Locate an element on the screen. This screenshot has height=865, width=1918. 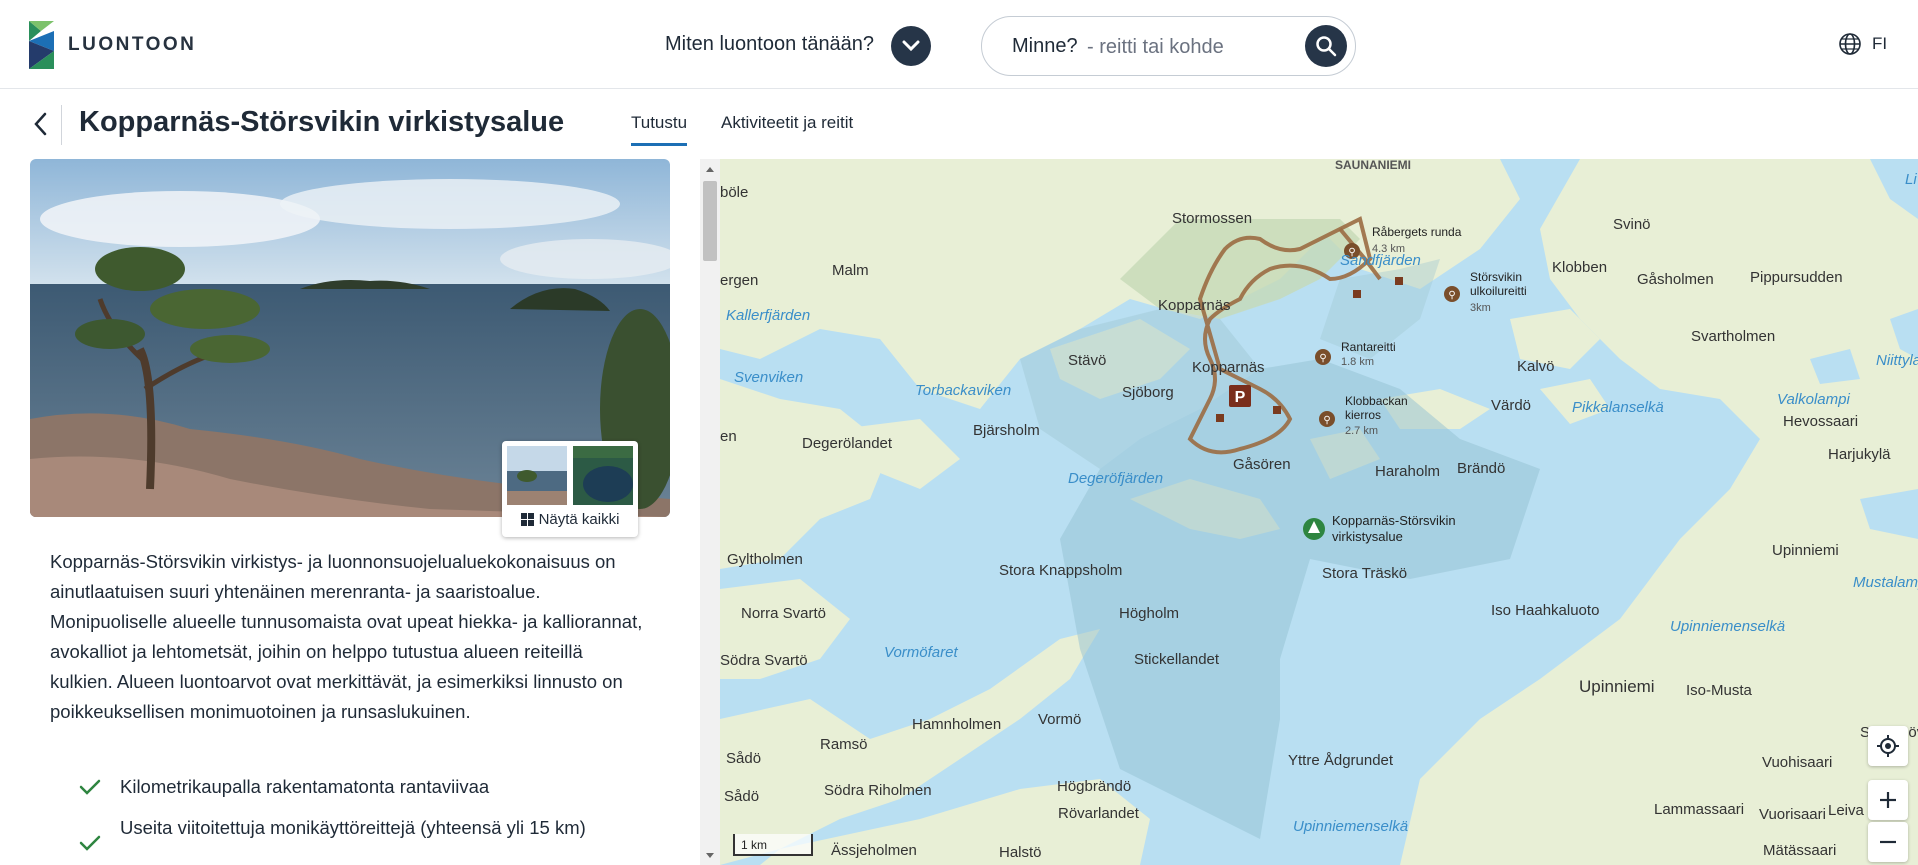
search-icon is located at coordinates (1326, 46).